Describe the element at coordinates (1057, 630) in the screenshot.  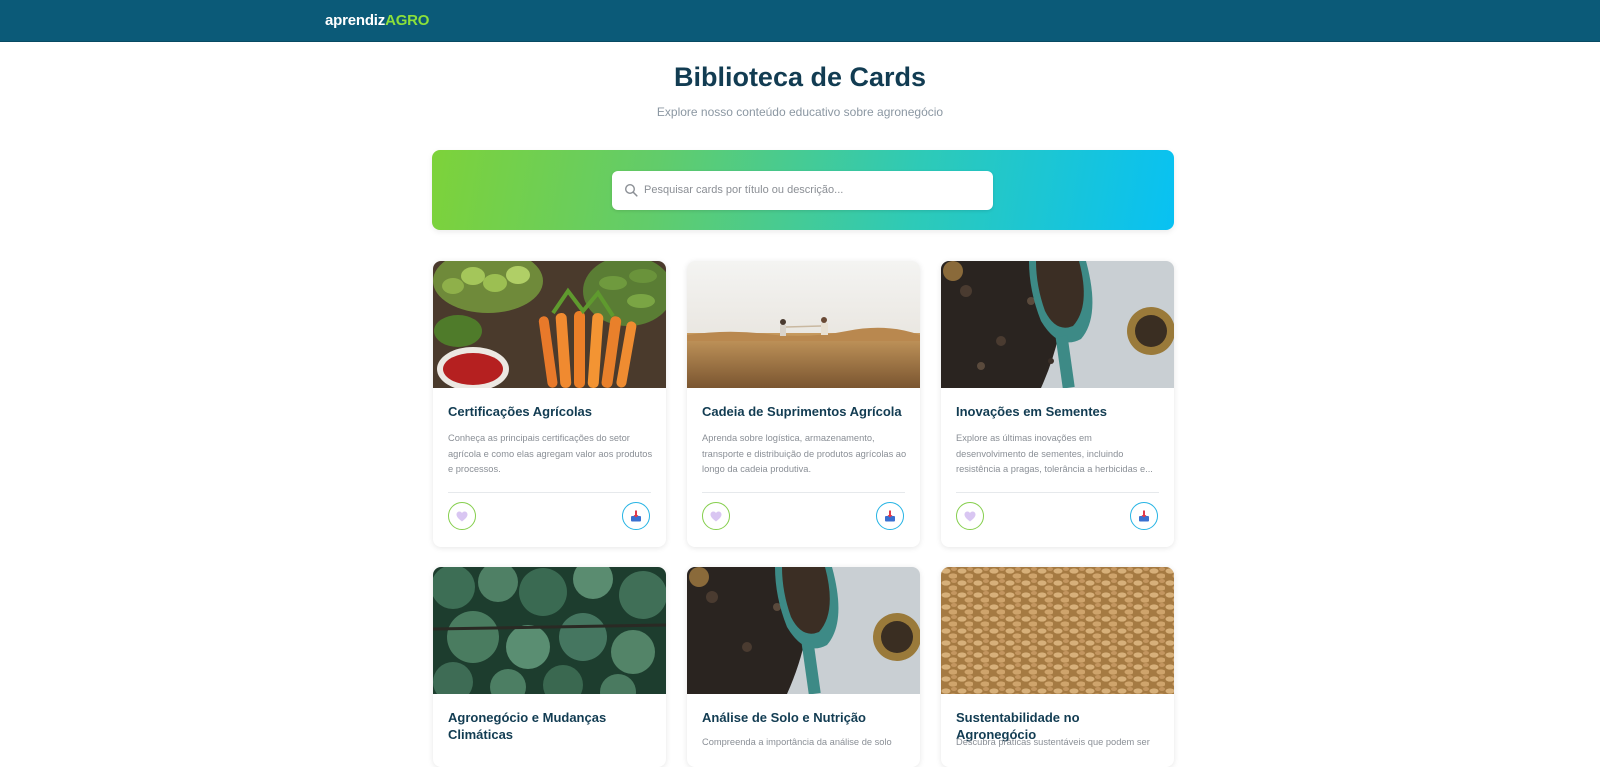
I see `card-image-wheat-grains` at that location.